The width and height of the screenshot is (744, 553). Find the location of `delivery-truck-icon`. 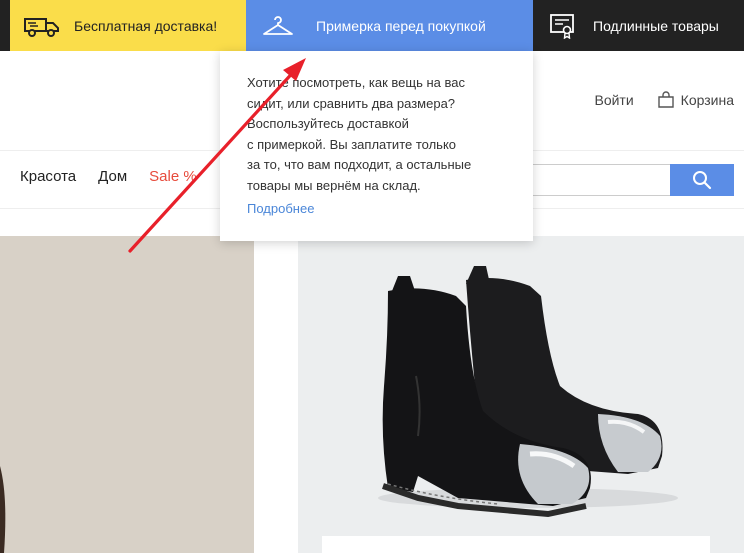

delivery-truck-icon is located at coordinates (42, 26).